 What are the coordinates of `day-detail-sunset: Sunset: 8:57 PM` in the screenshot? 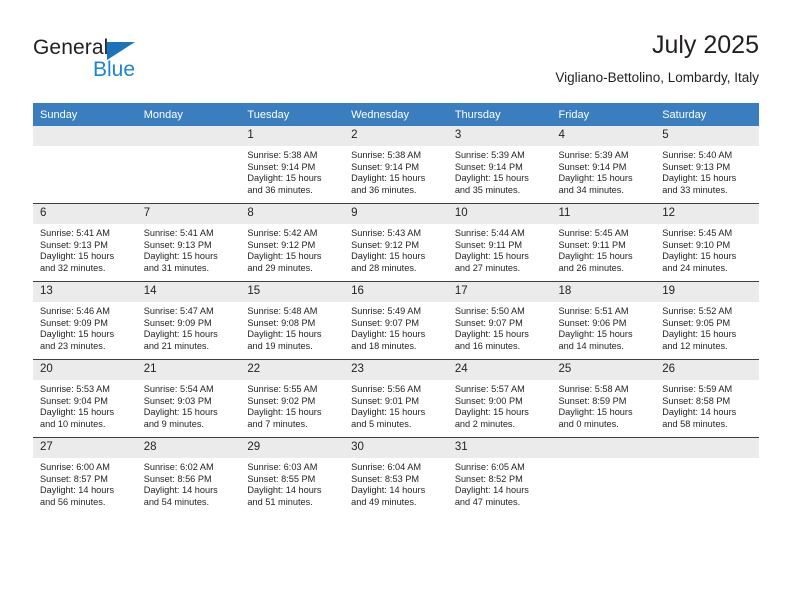 It's located at (74, 478).